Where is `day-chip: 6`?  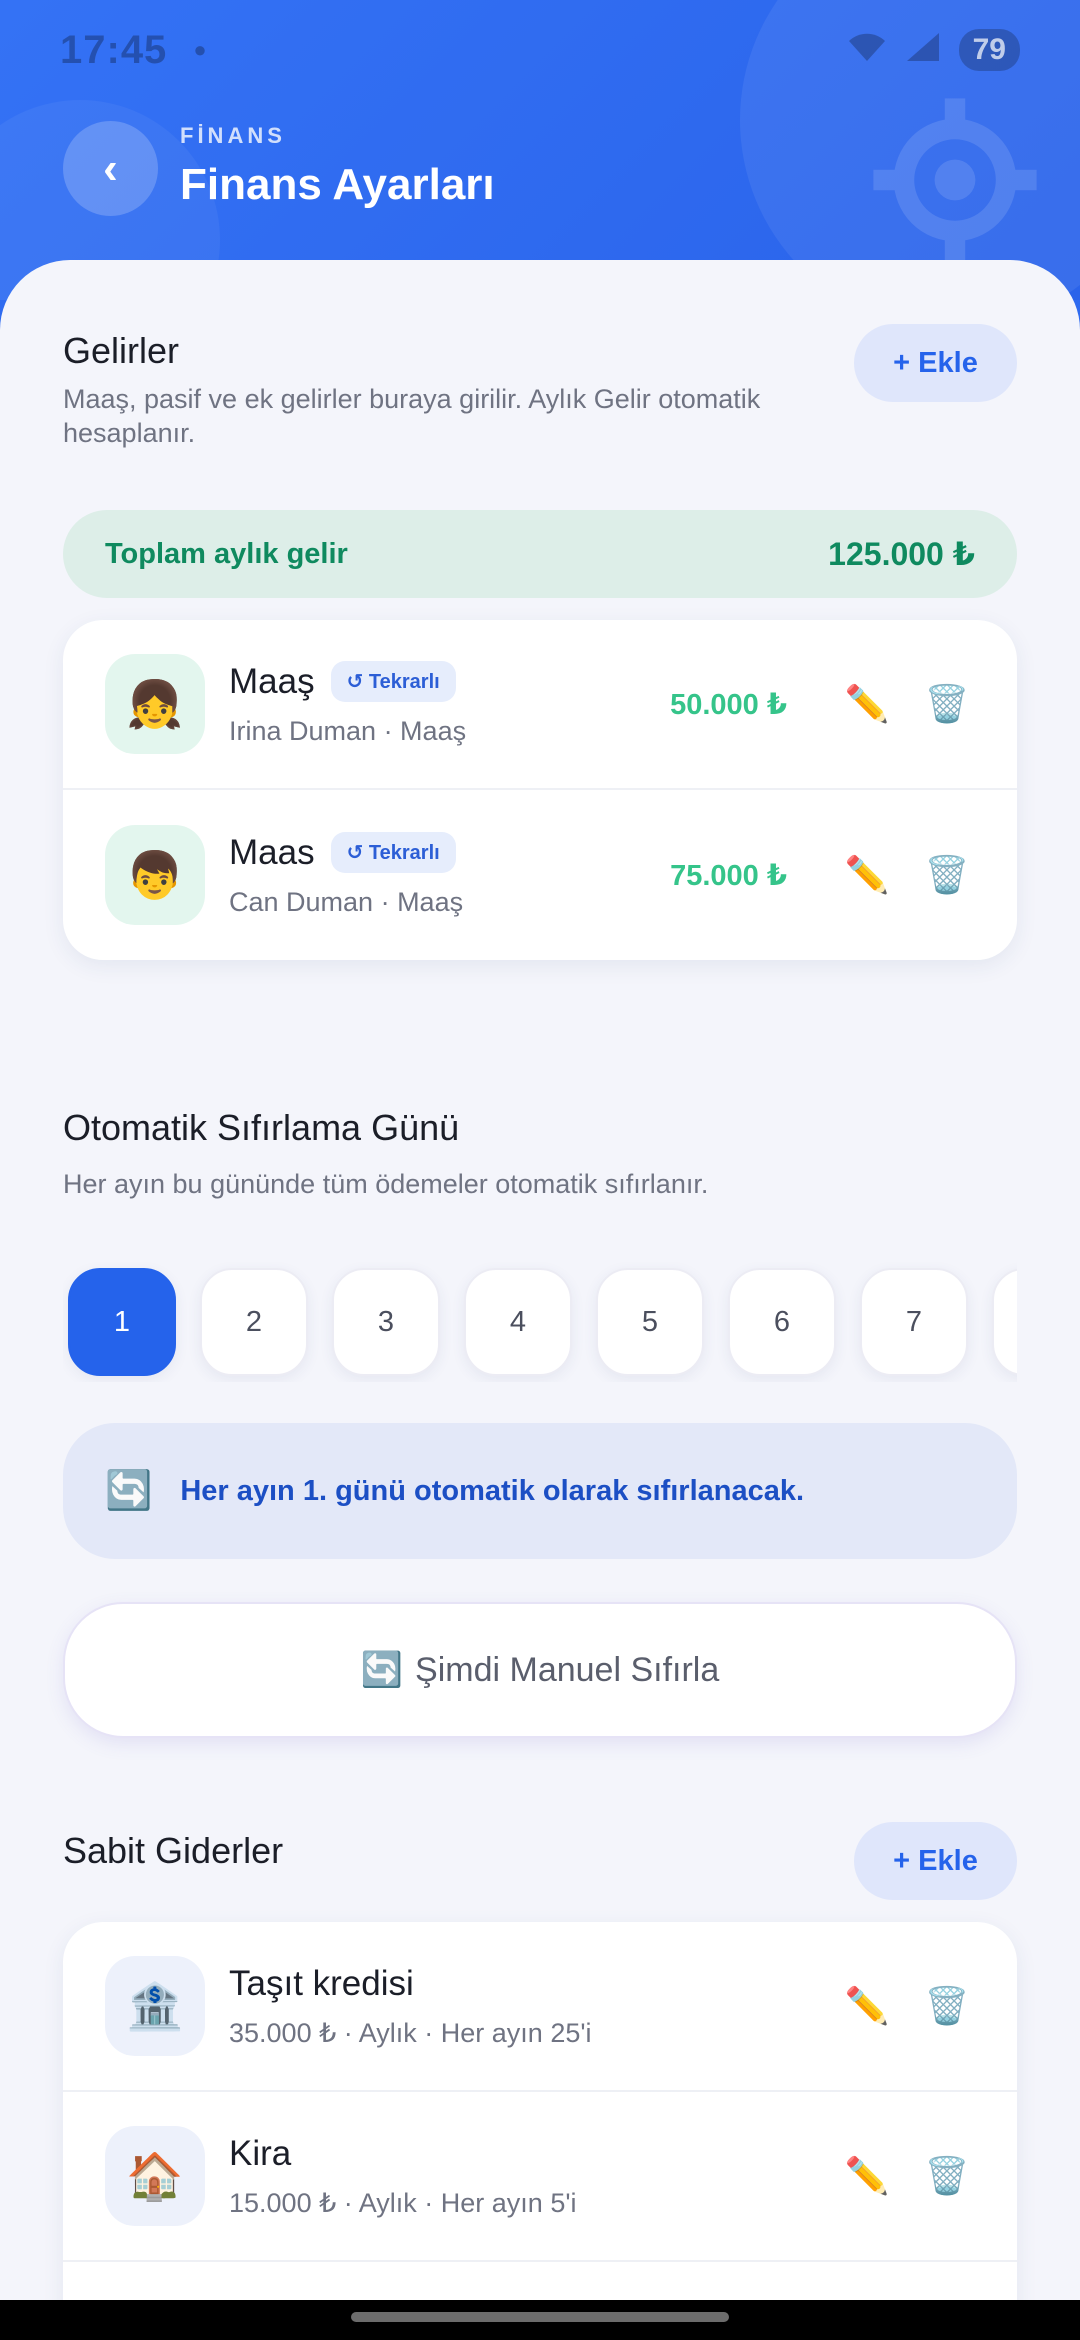 day-chip: 6 is located at coordinates (782, 1322).